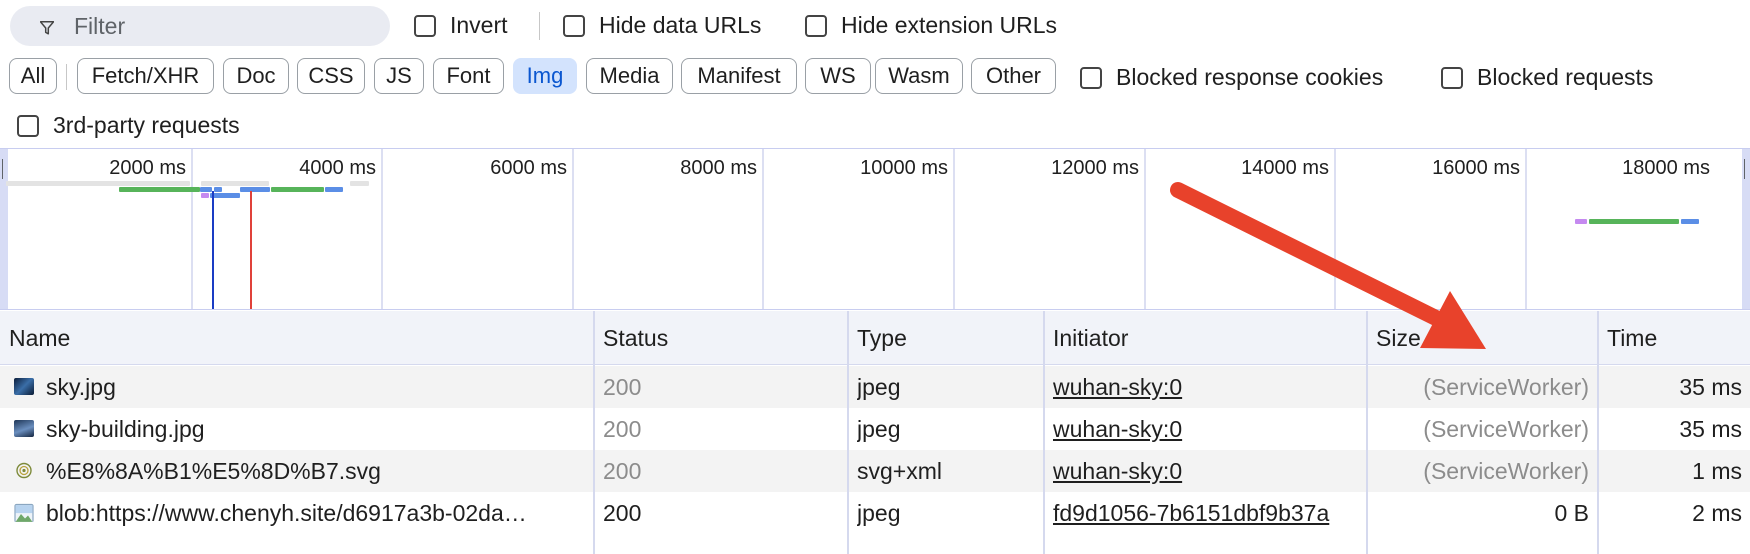 The width and height of the screenshot is (1750, 554). Describe the element at coordinates (545, 76) in the screenshot. I see `type-filter-img: Img` at that location.